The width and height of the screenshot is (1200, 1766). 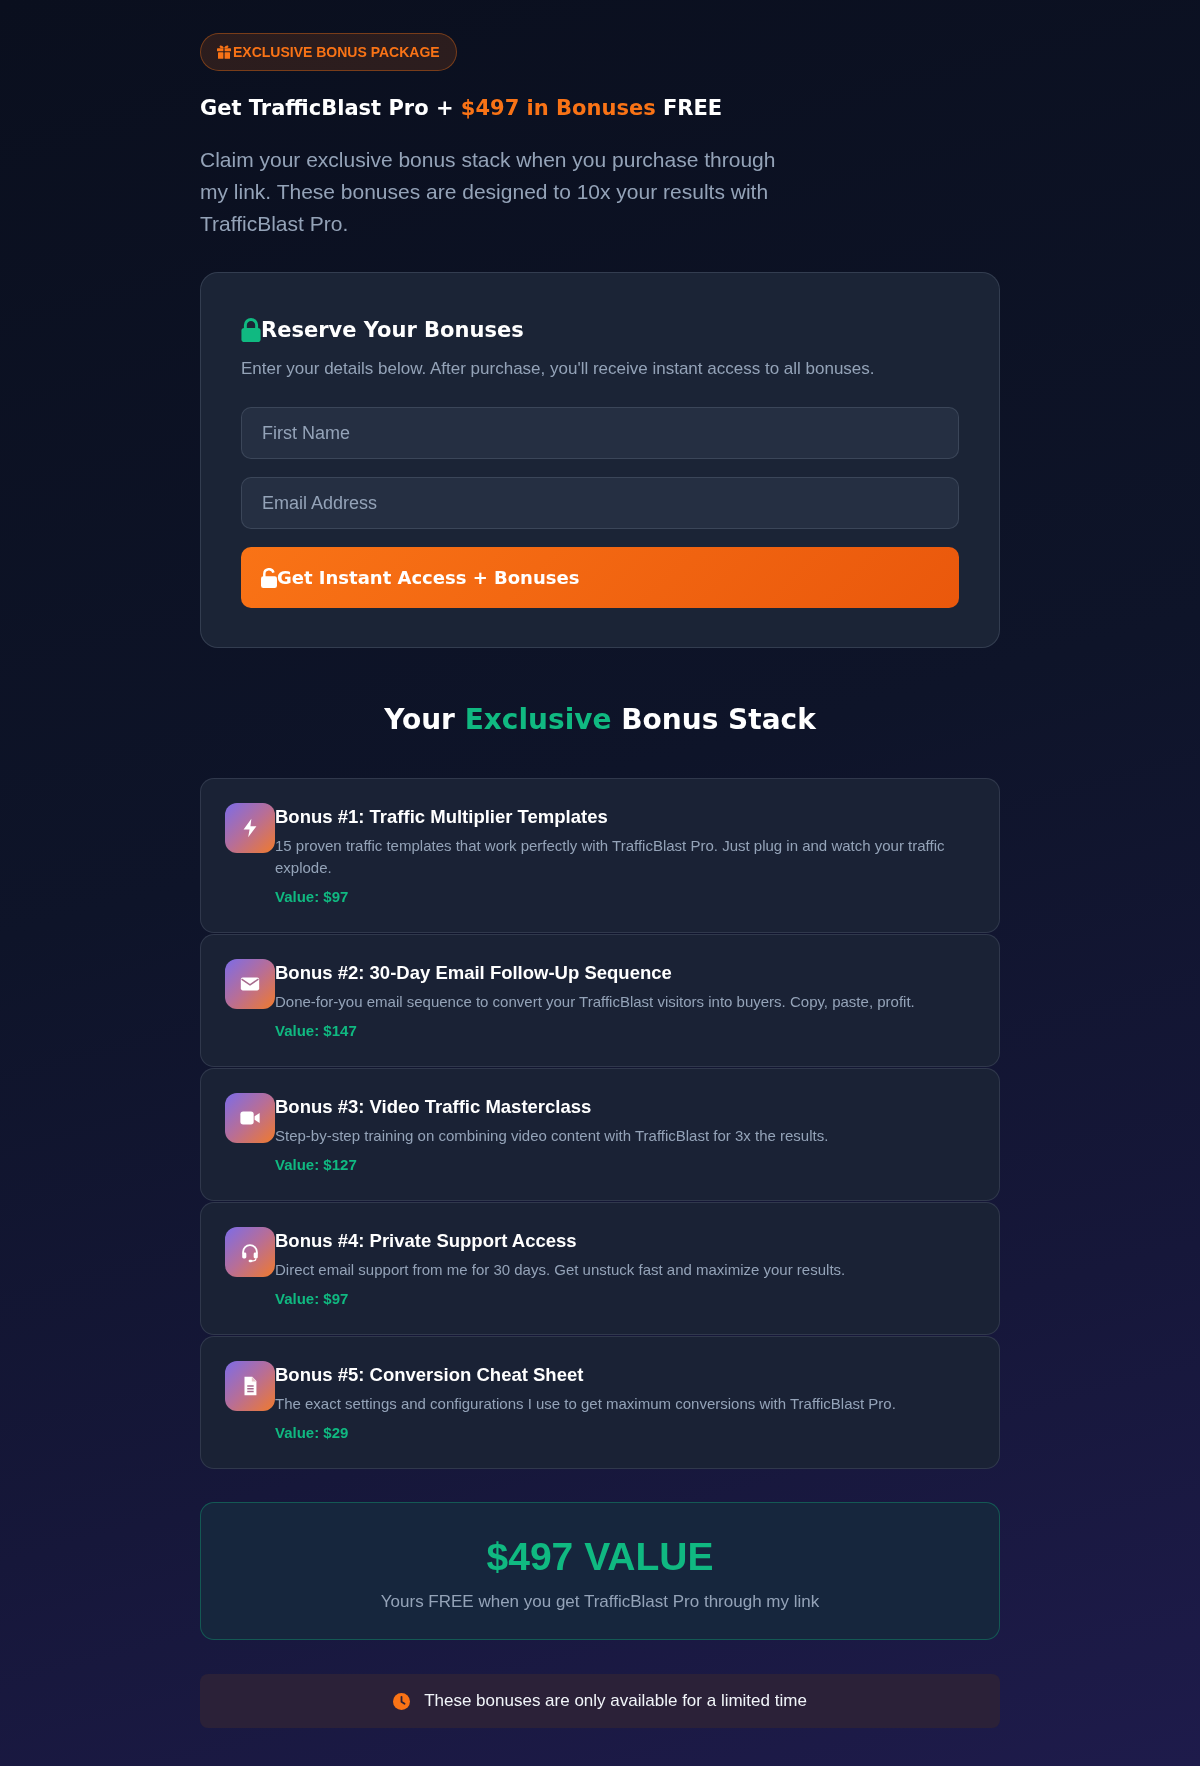 What do you see at coordinates (600, 1557) in the screenshot?
I see `total-value: $497 VALUE` at bounding box center [600, 1557].